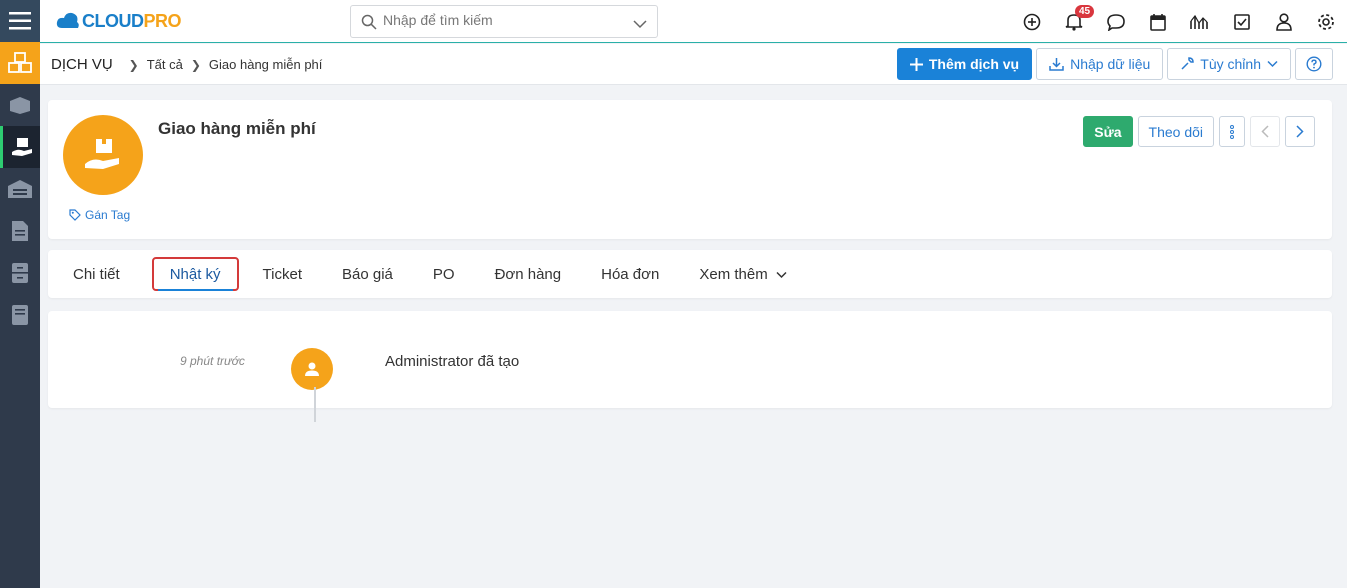  Describe the element at coordinates (528, 274) in the screenshot. I see `tab-orders: Đơn hàng` at that location.